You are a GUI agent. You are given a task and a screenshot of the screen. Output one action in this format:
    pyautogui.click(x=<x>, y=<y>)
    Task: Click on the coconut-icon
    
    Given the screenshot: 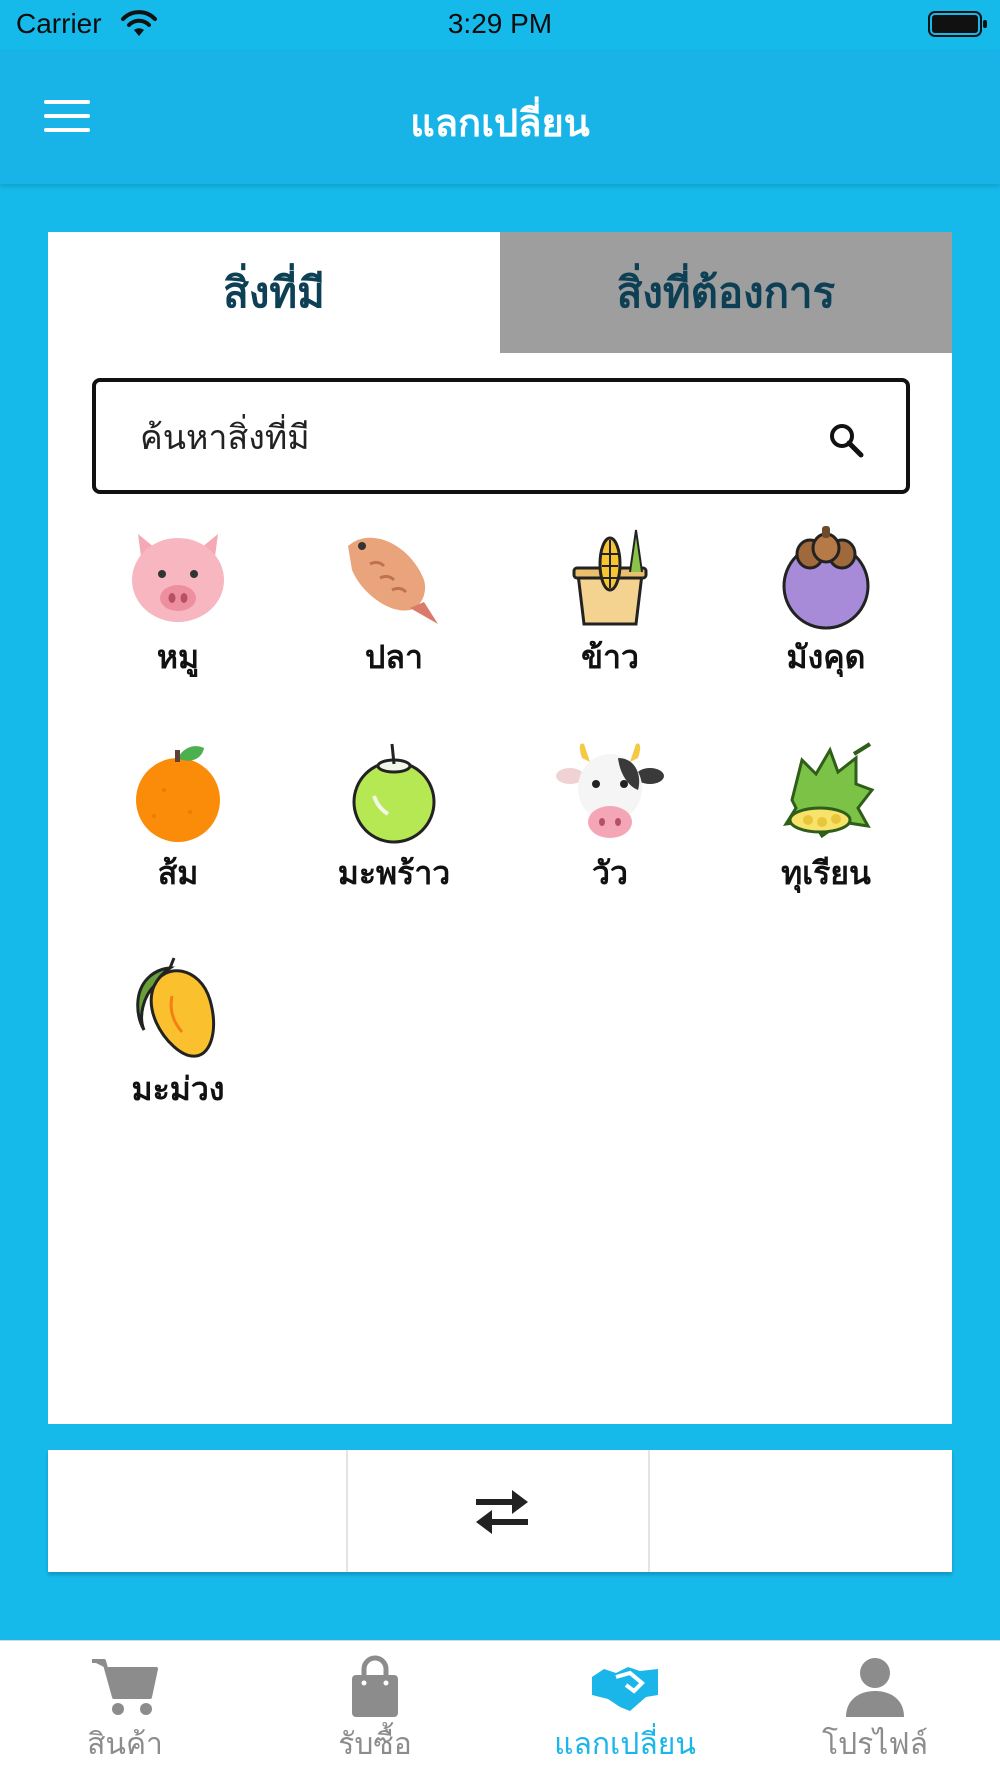 What is the action you would take?
    pyautogui.click(x=394, y=793)
    